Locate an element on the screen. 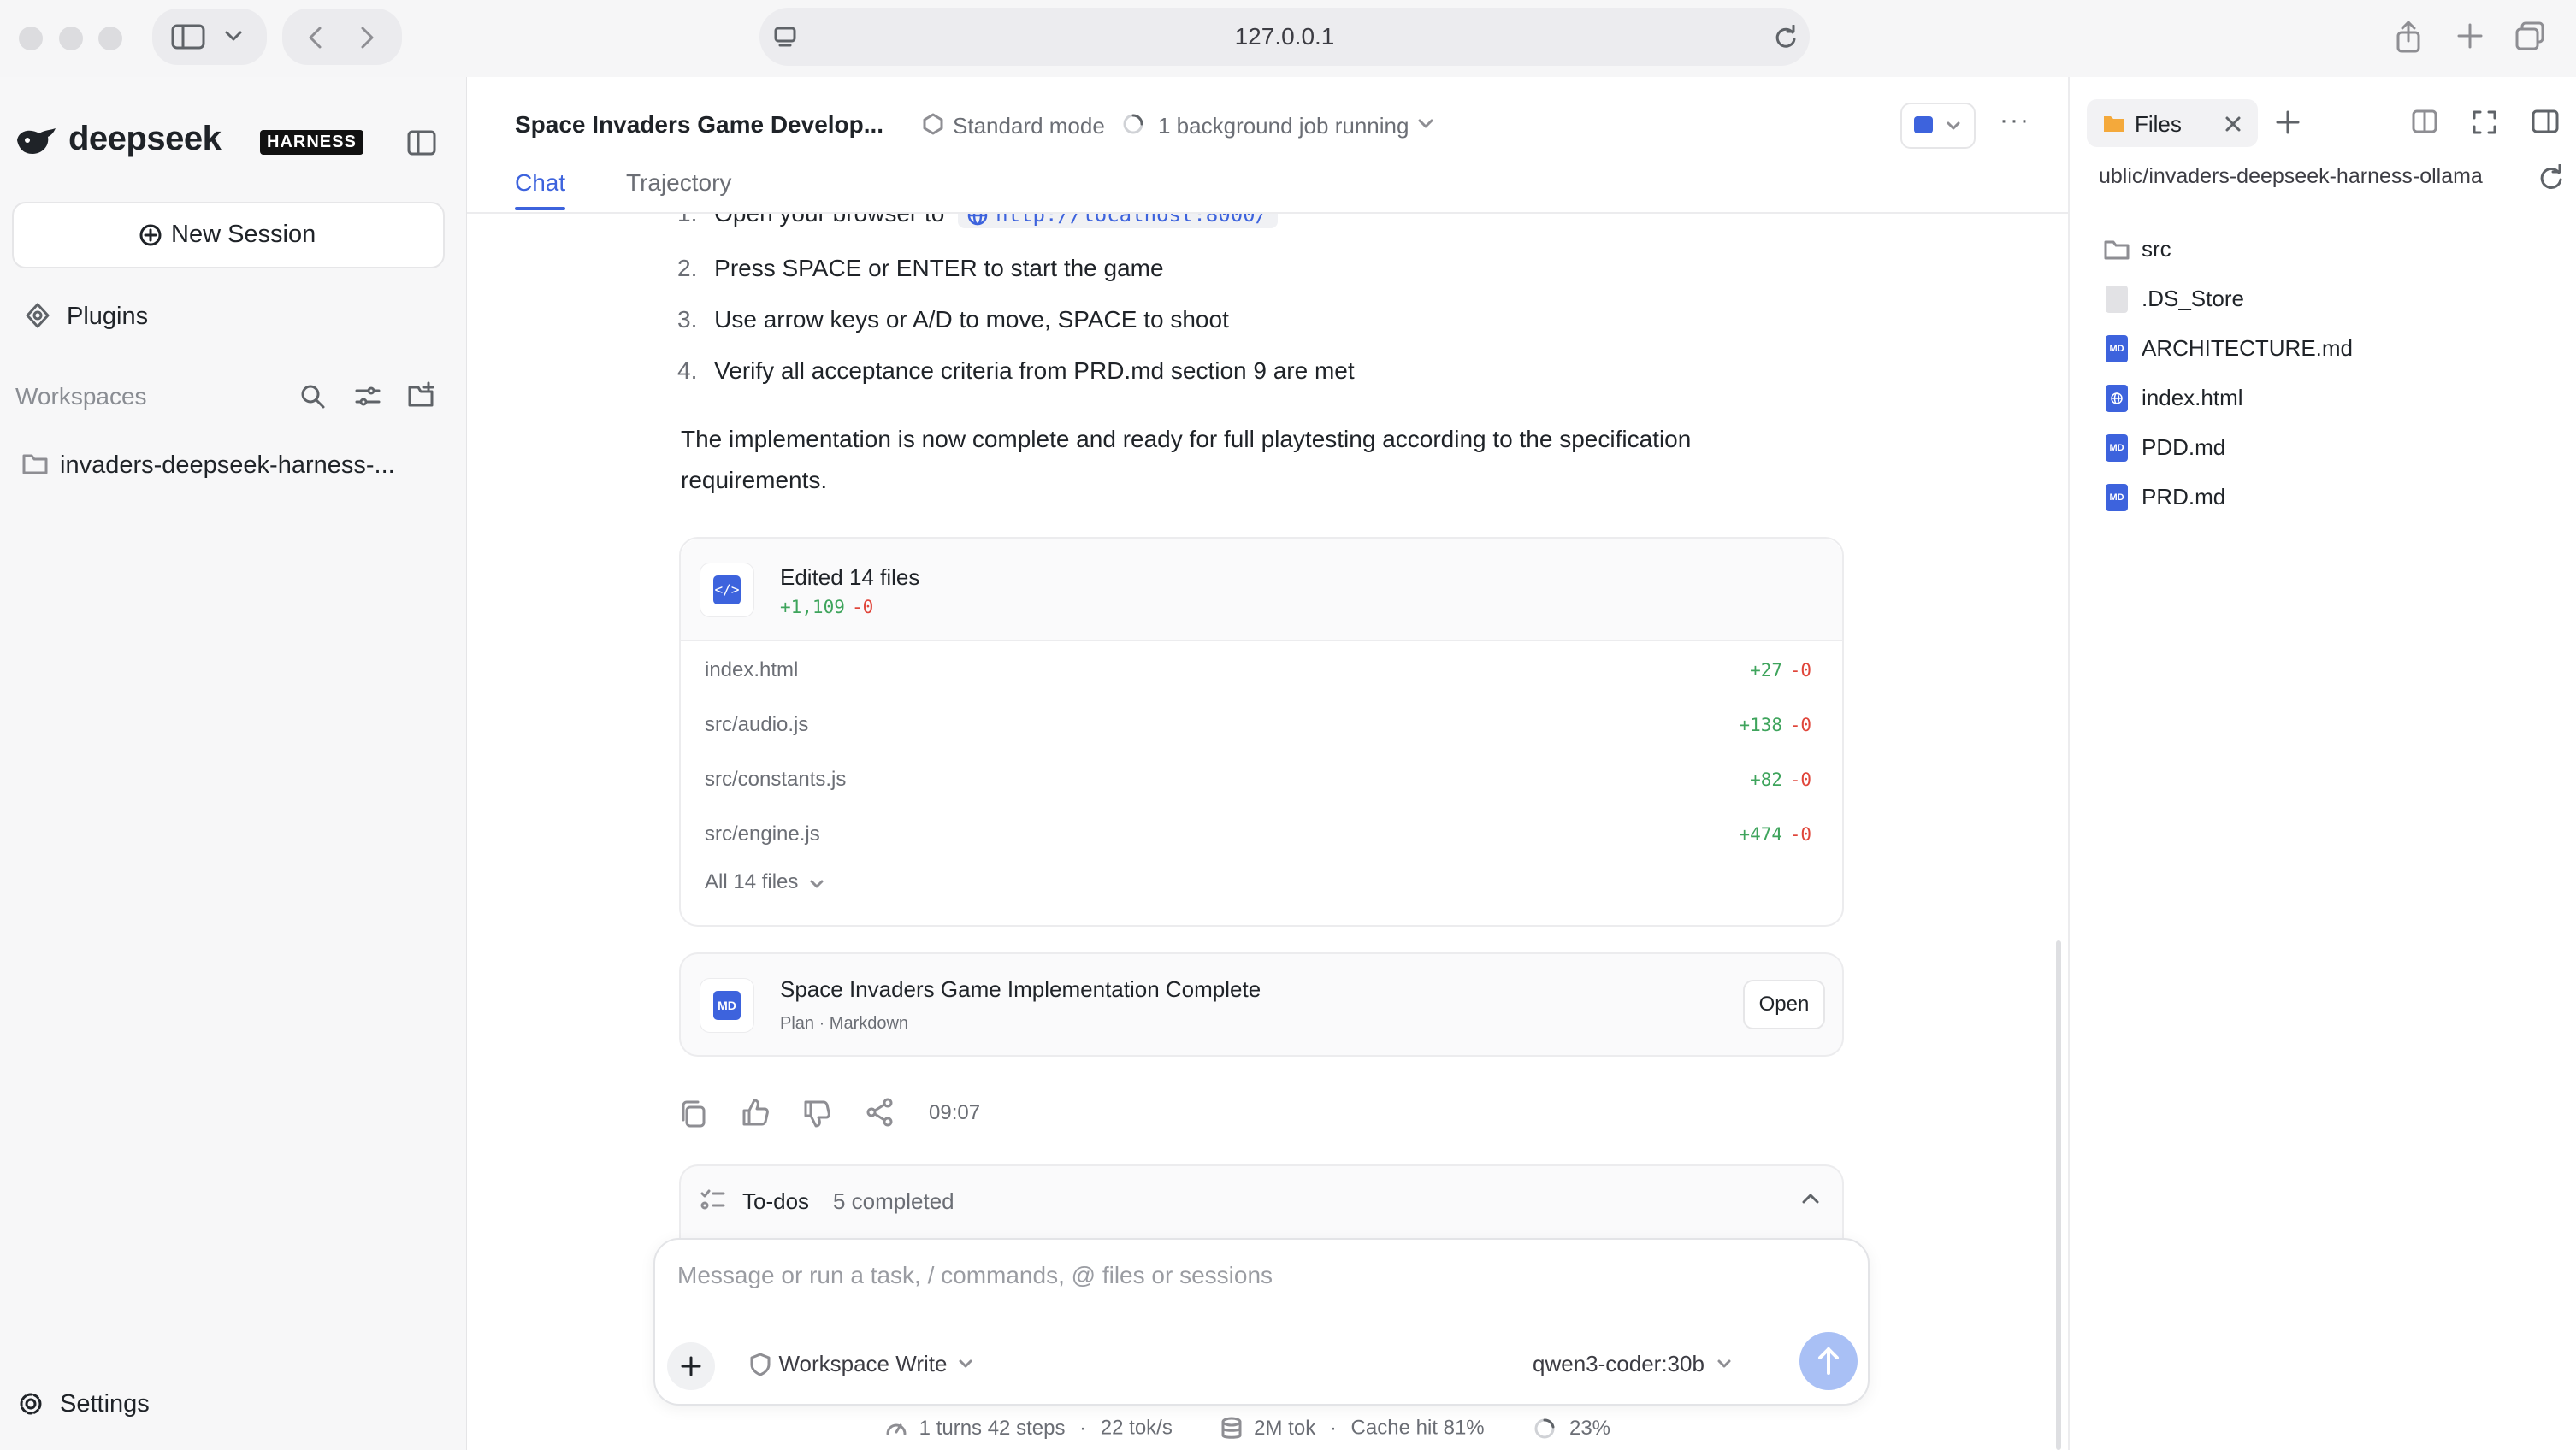 The image size is (2576, 1450). new-session-button: New Session is located at coordinates (229, 235).